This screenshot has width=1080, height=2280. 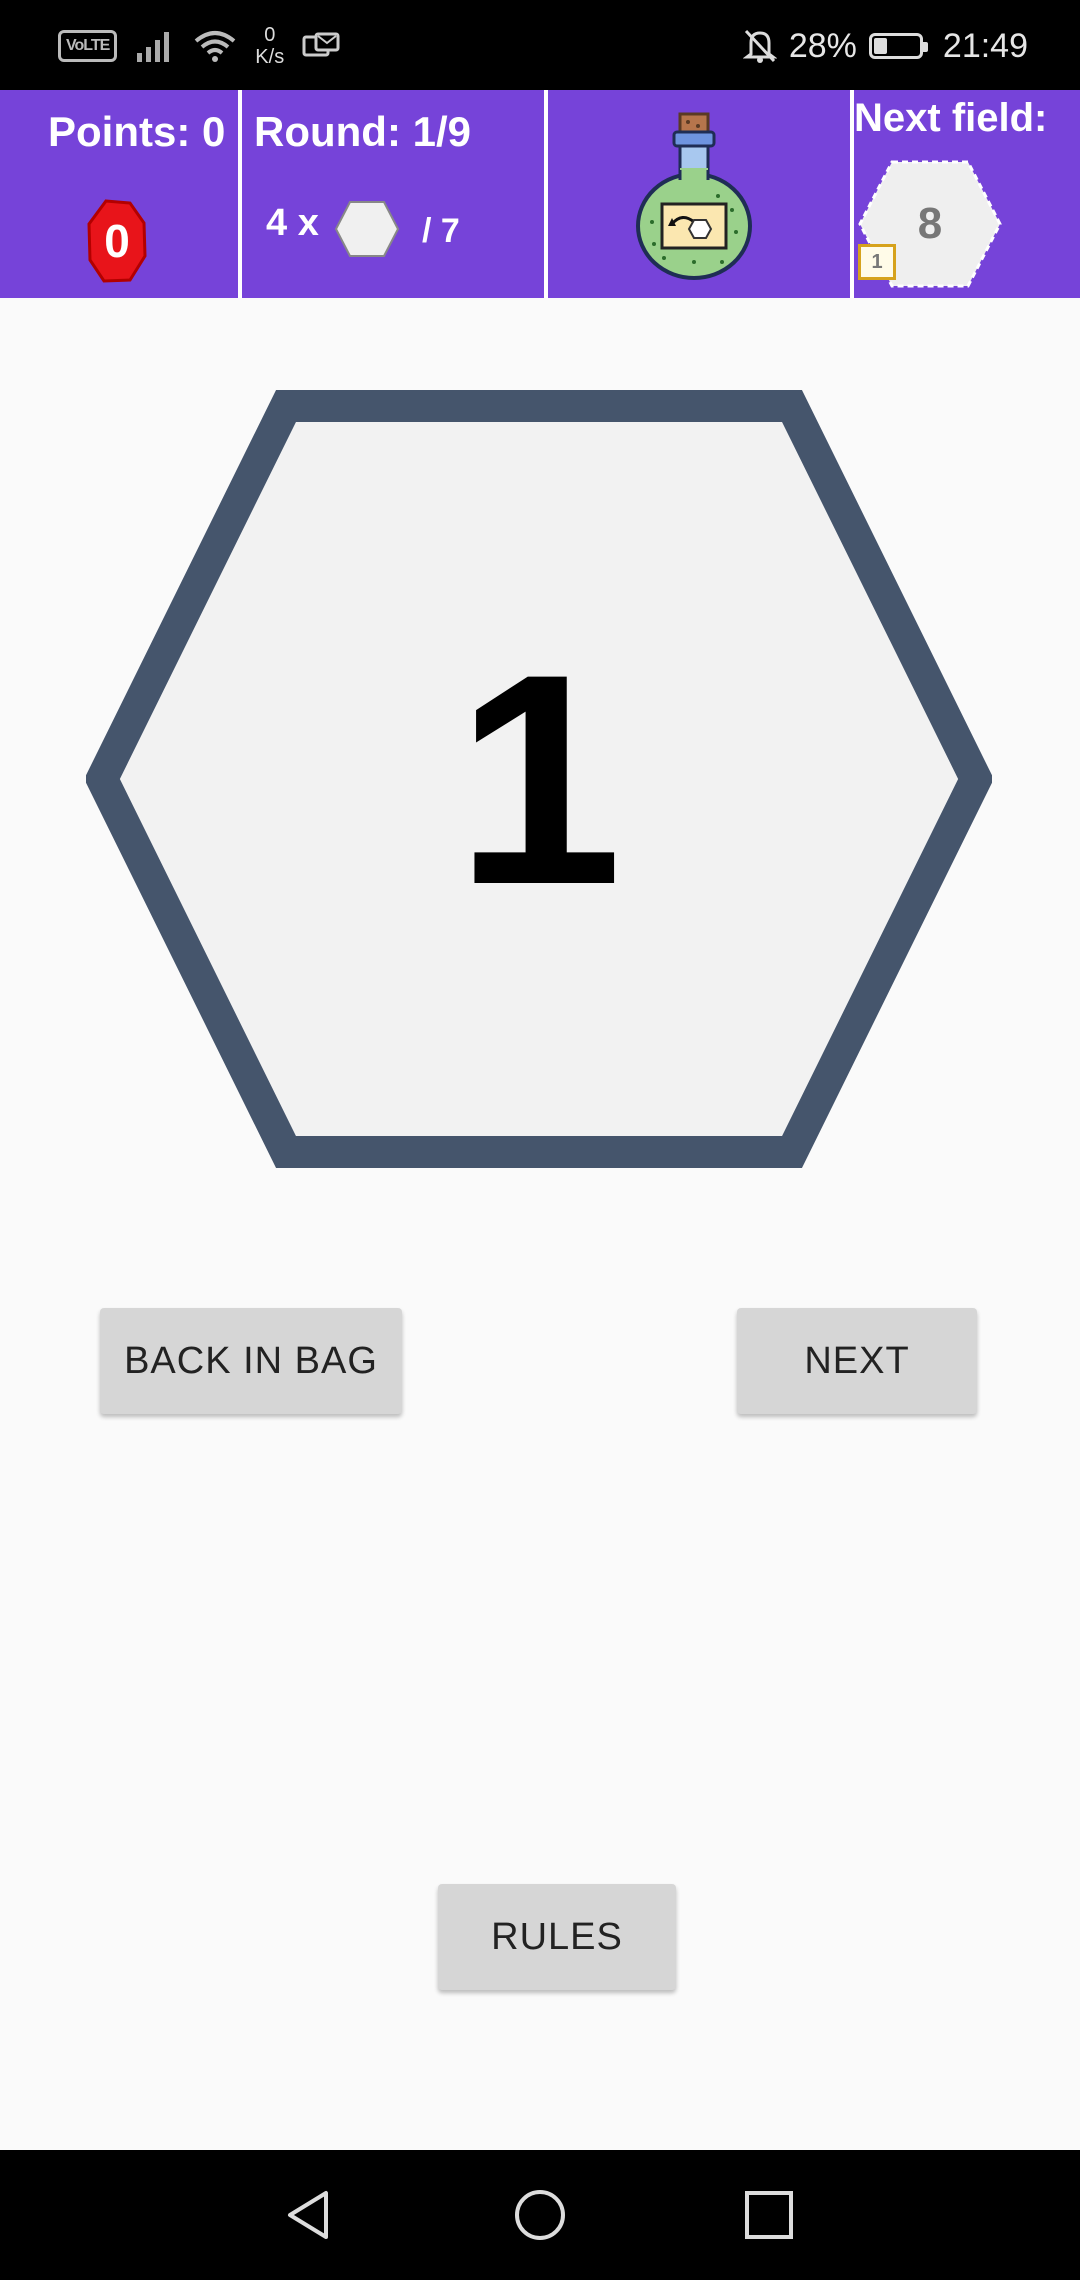 What do you see at coordinates (951, 118) in the screenshot?
I see `next-field-label: Next field:` at bounding box center [951, 118].